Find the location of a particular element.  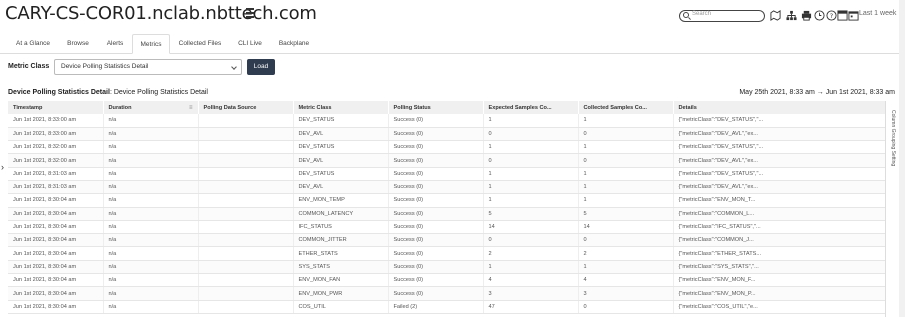

tab-metrics: Metrics is located at coordinates (151, 44).